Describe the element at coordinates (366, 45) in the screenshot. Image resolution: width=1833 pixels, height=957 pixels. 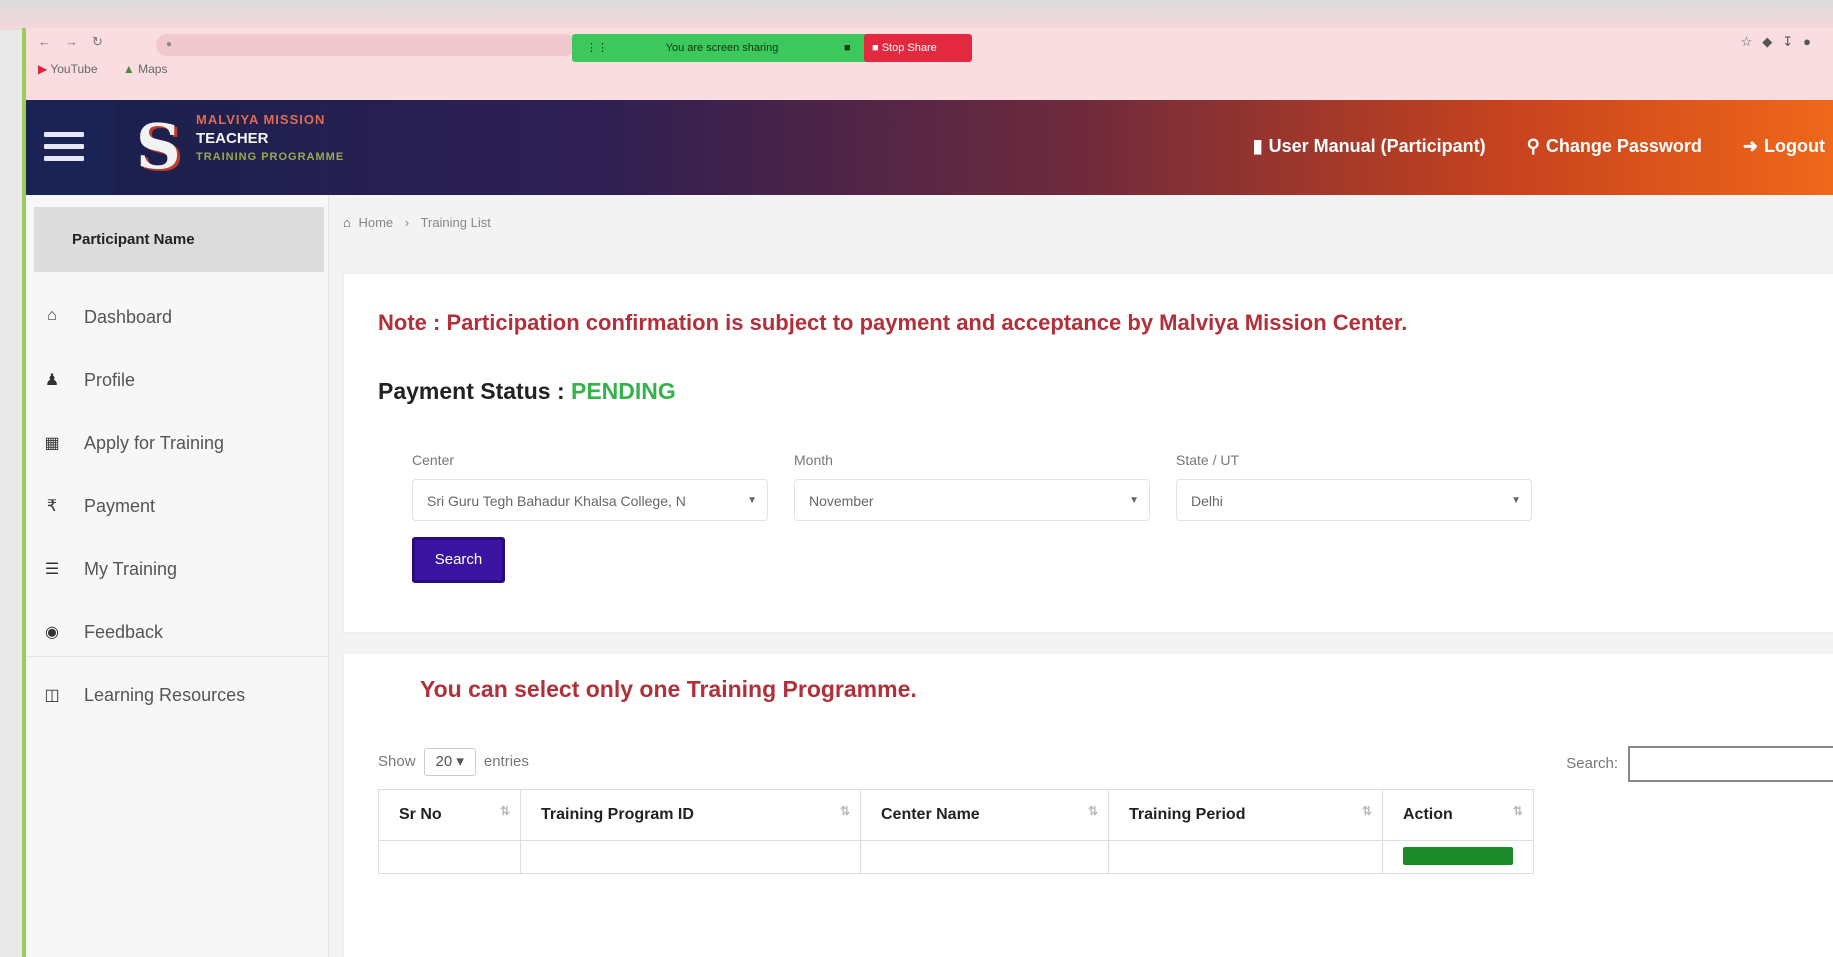
I see `address-bar: ●` at that location.